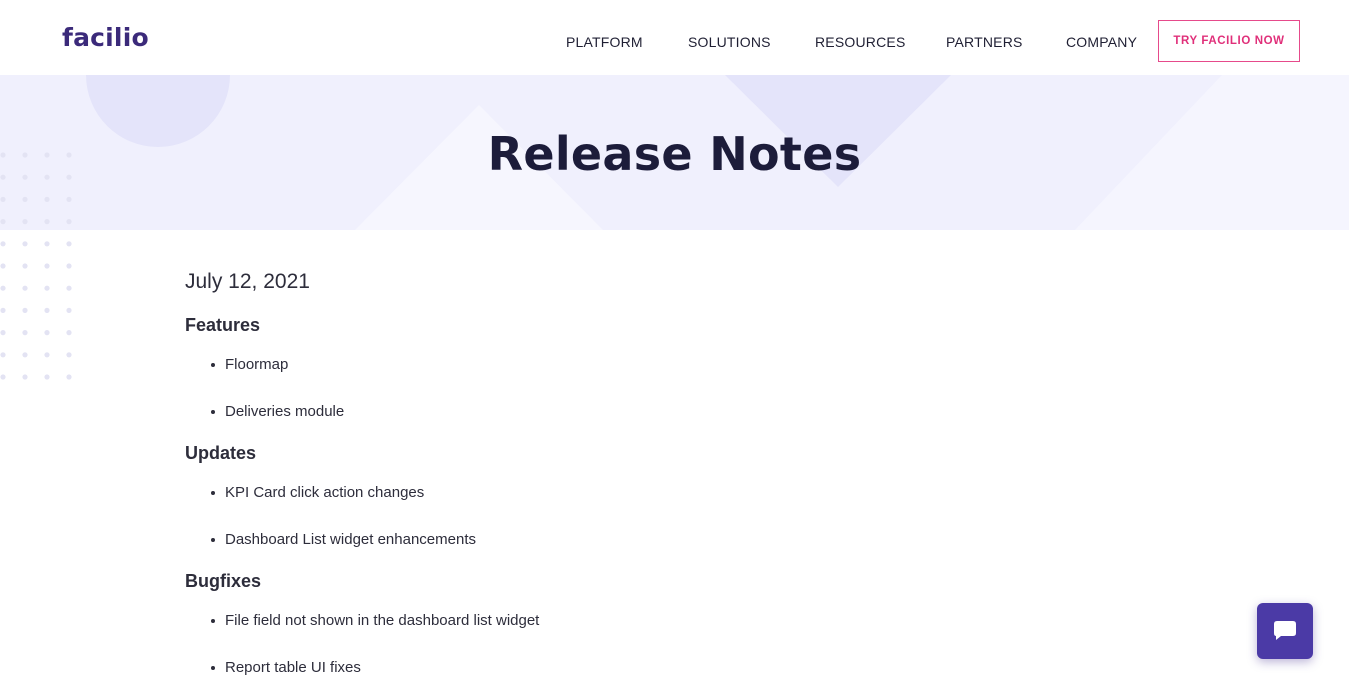 The image size is (1349, 695). What do you see at coordinates (221, 453) in the screenshot?
I see `section-title-updates: Updates` at bounding box center [221, 453].